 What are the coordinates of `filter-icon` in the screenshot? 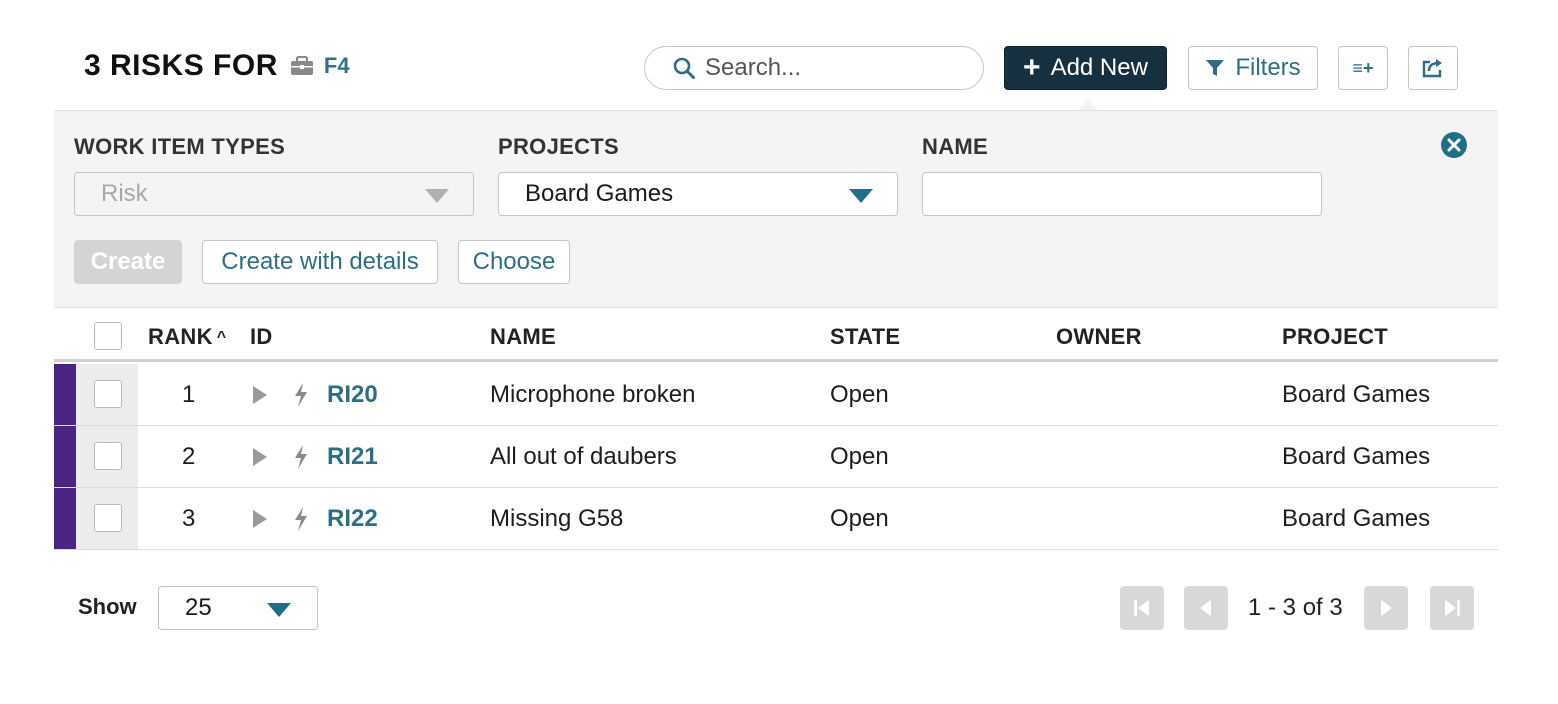 It's located at (1215, 68).